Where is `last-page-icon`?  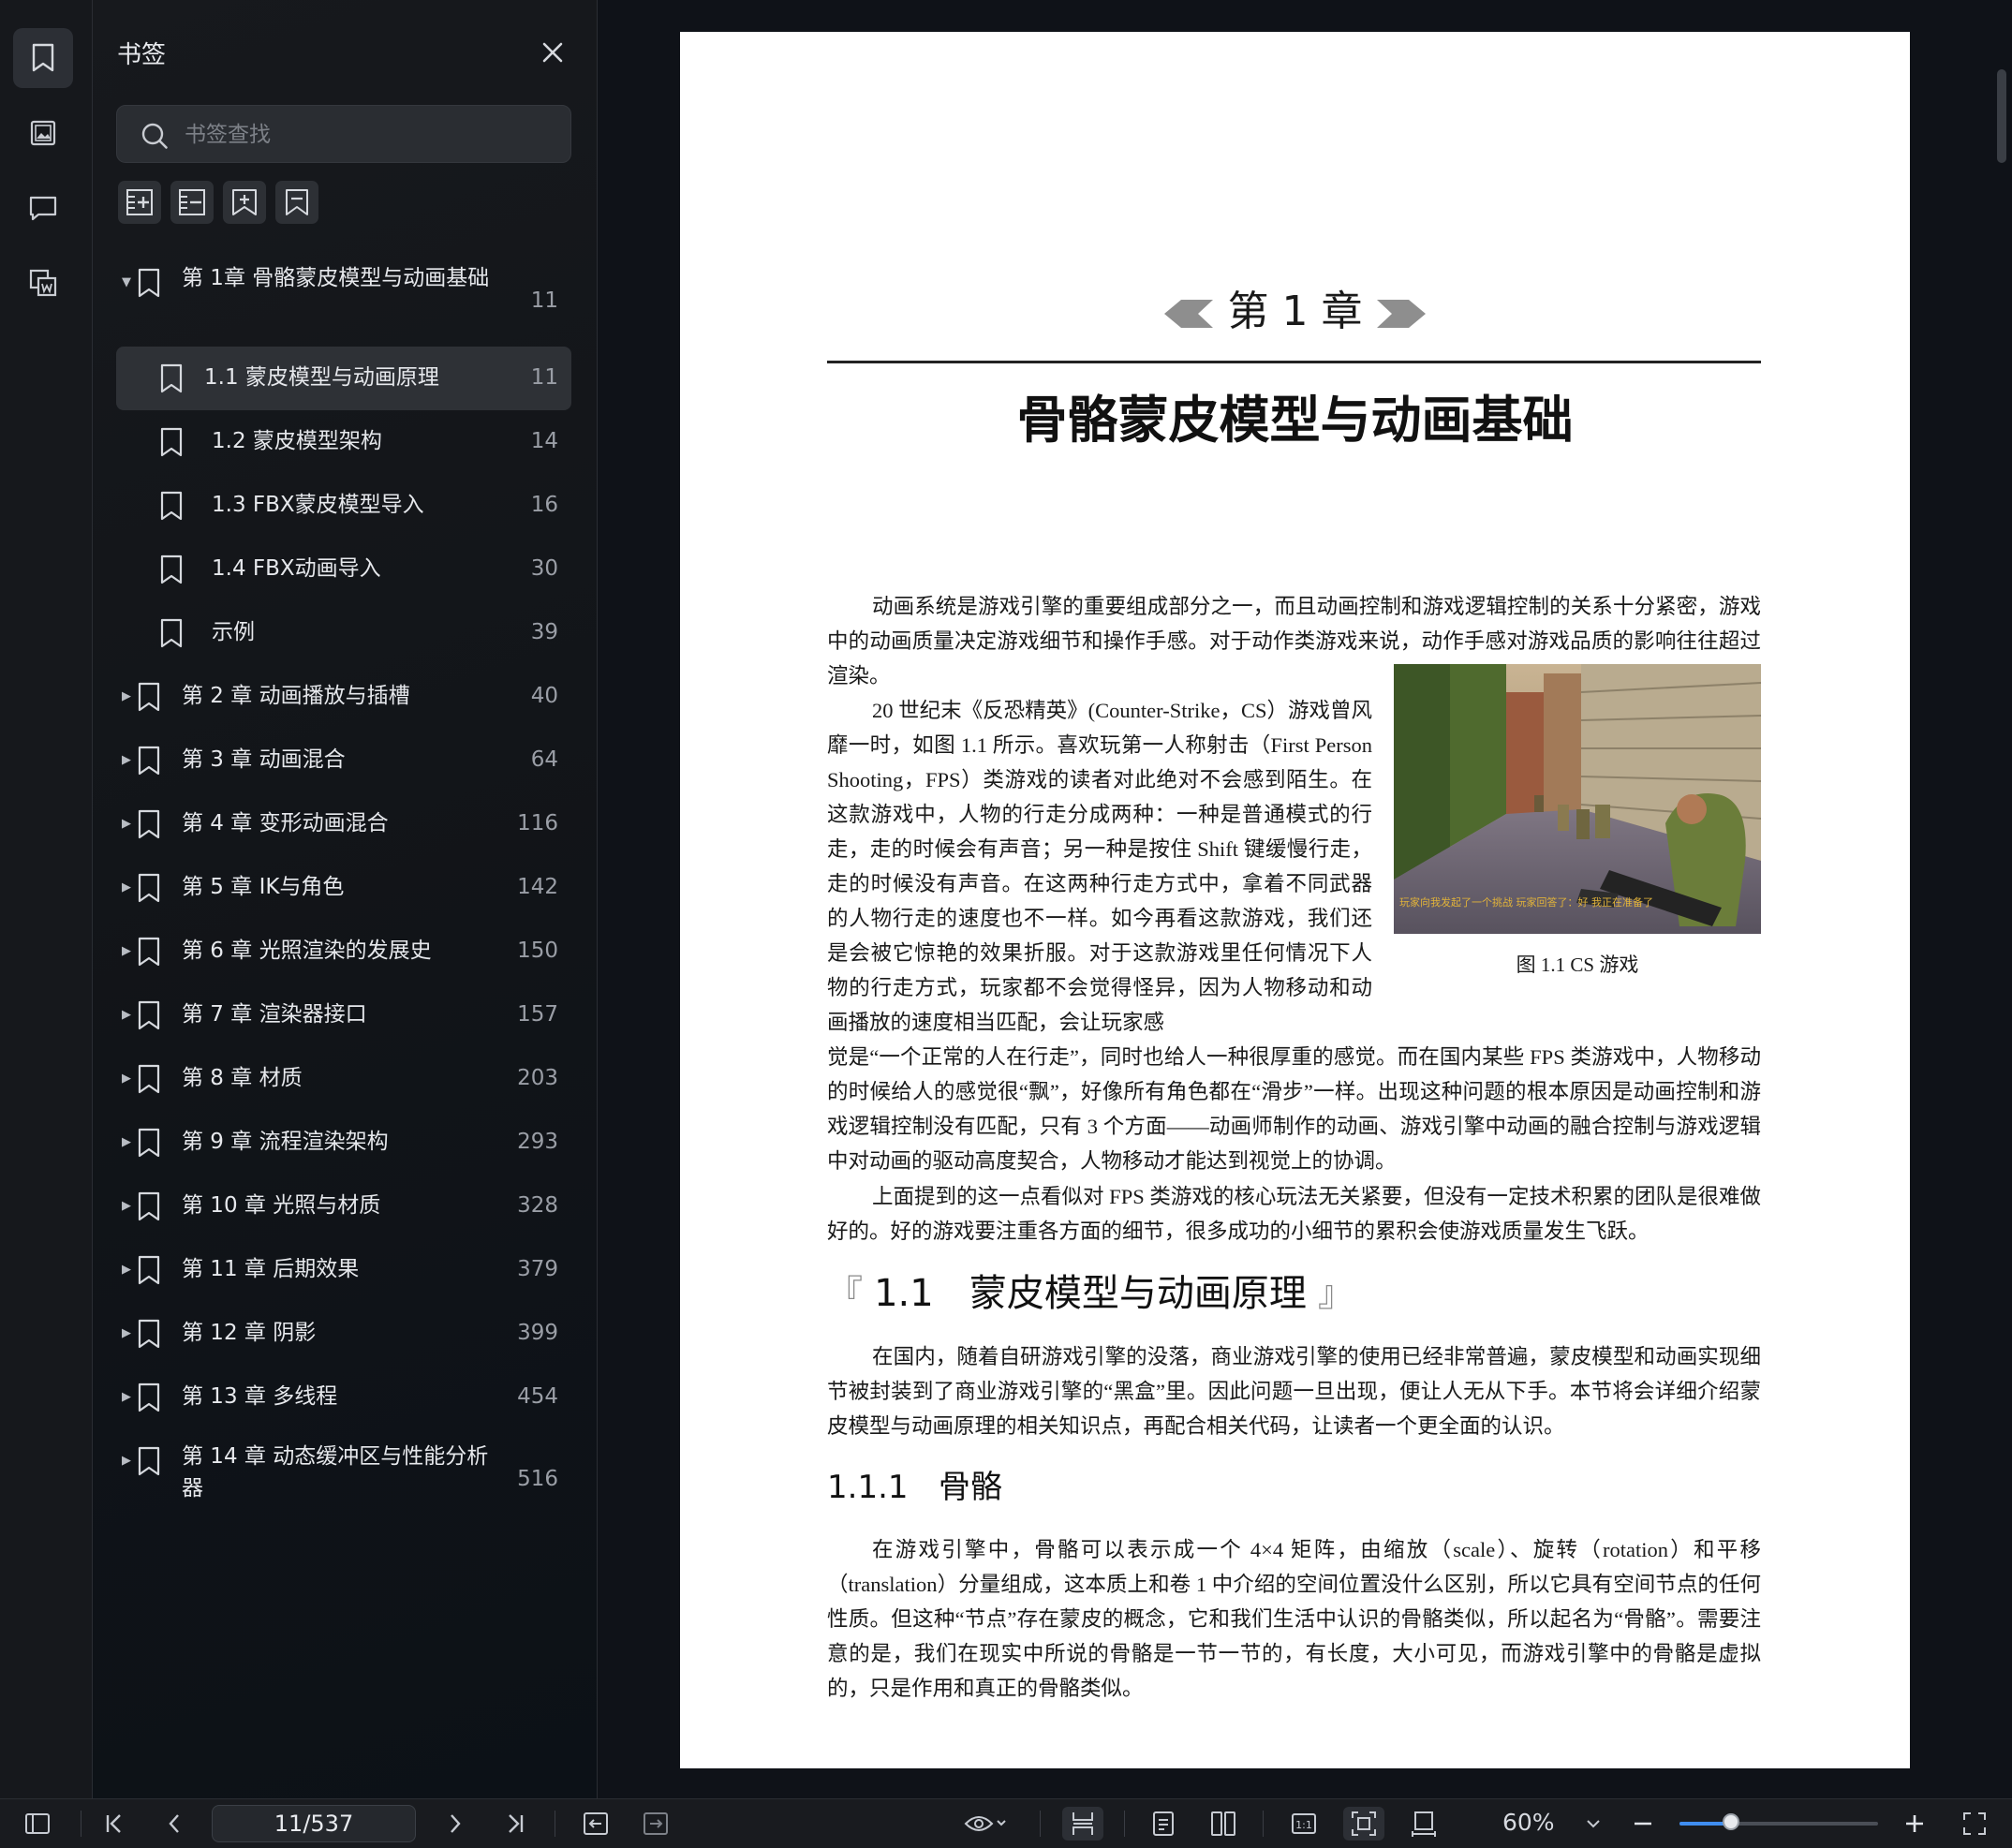 last-page-icon is located at coordinates (515, 1824).